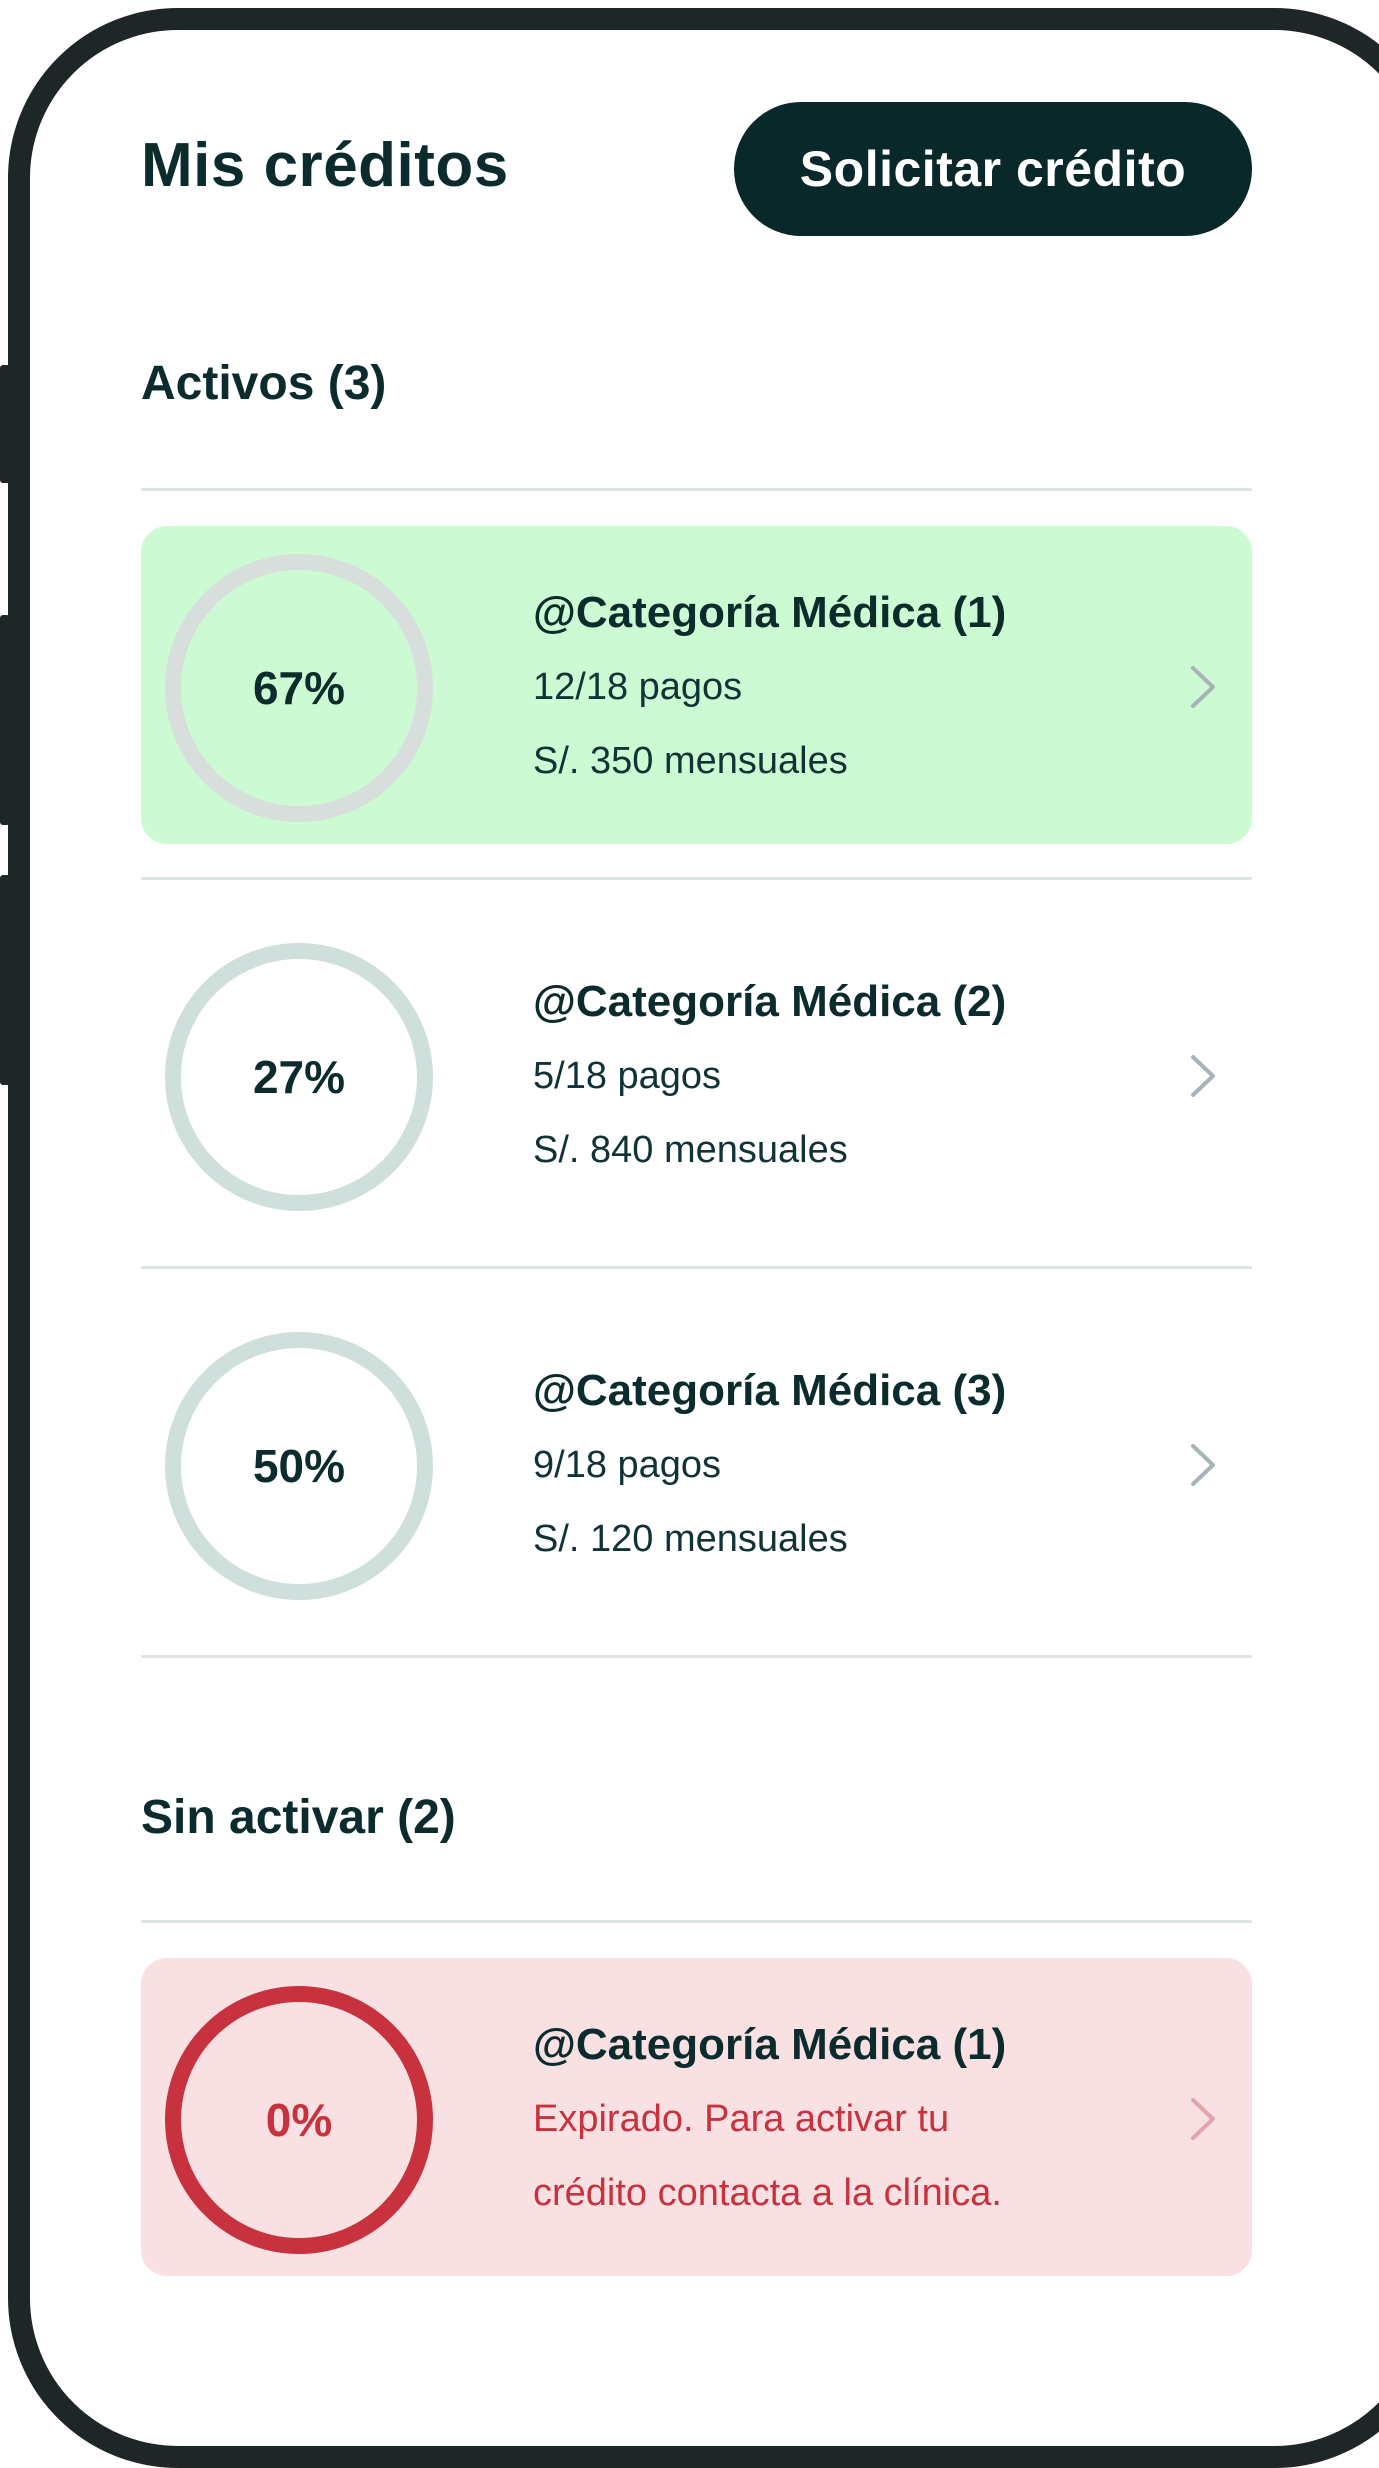  I want to click on page-title: Mis créditos, so click(325, 165).